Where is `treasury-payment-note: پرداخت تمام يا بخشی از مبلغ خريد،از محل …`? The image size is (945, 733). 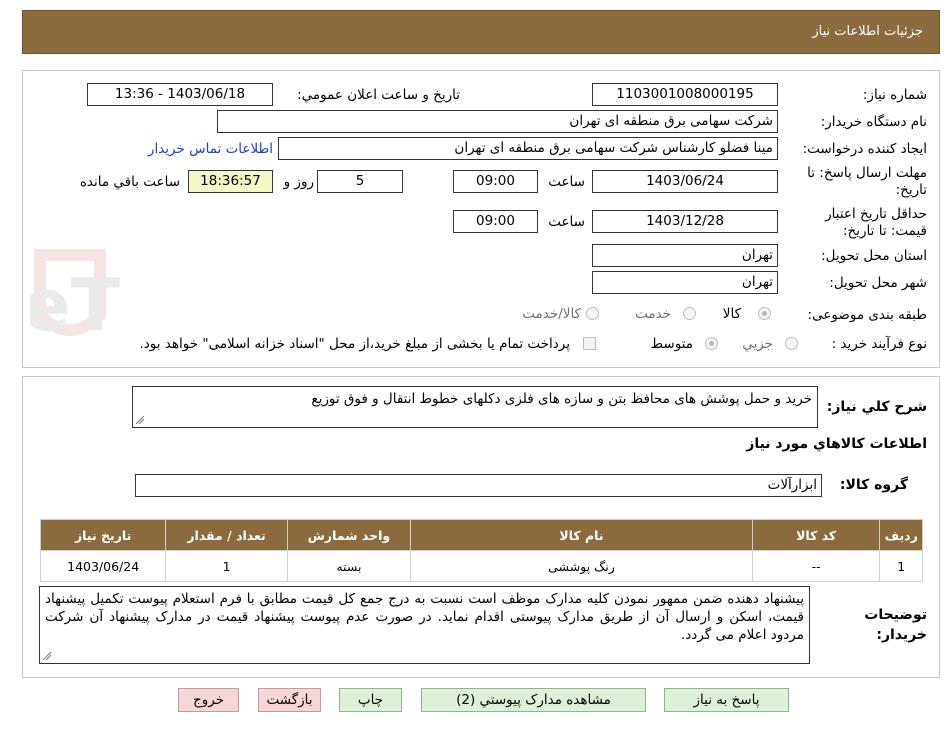 treasury-payment-note: پرداخت تمام يا بخشی از مبلغ خريد،از محل … is located at coordinates (354, 344).